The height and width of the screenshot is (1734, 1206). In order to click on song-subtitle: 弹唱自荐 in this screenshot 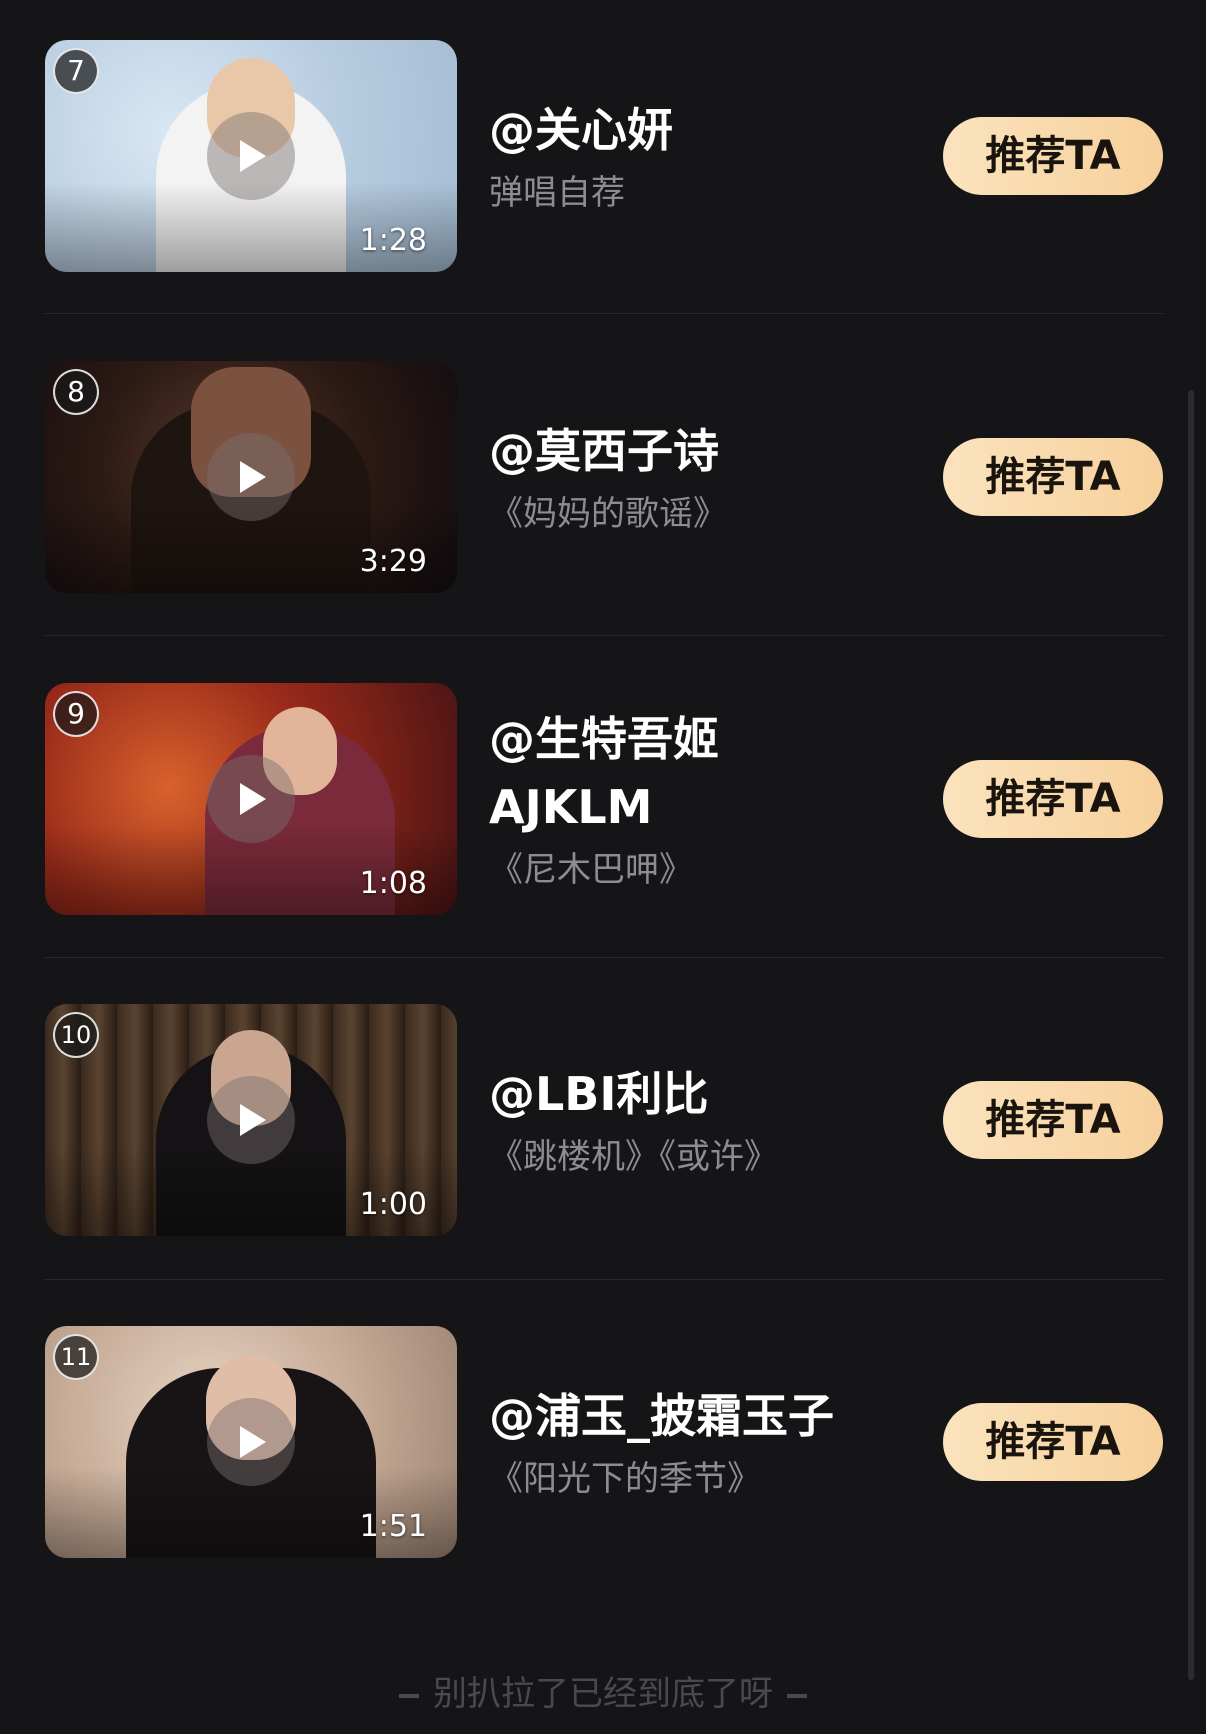, I will do `click(557, 193)`.